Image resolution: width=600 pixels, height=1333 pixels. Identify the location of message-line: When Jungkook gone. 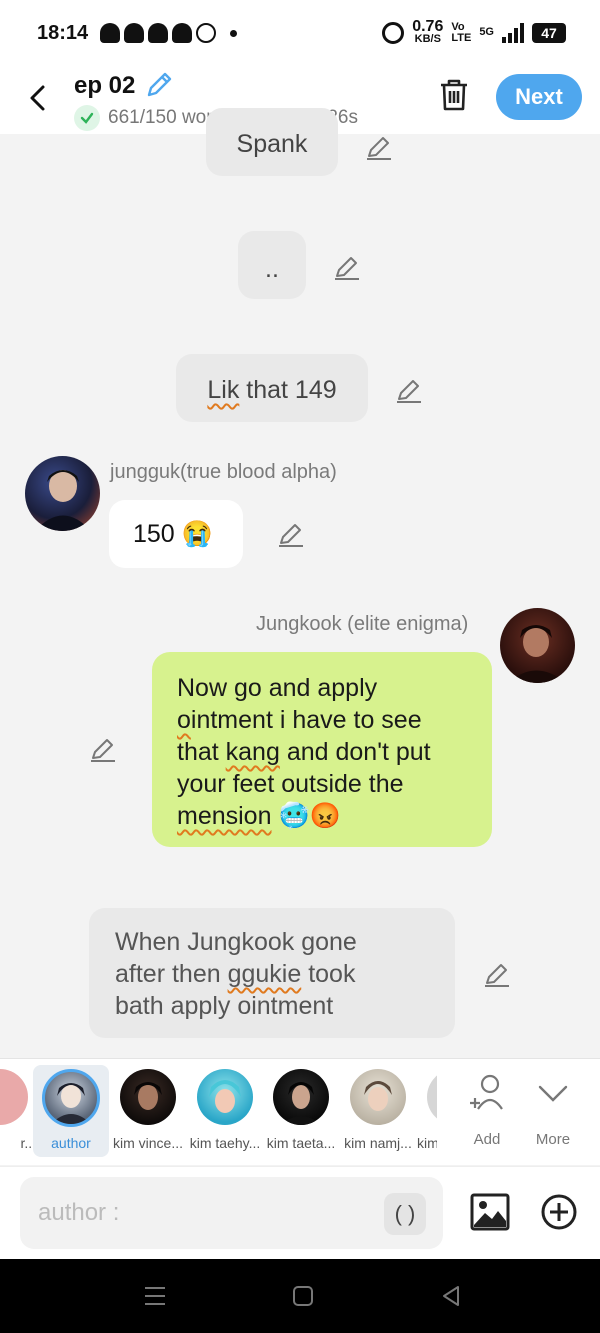
(236, 942).